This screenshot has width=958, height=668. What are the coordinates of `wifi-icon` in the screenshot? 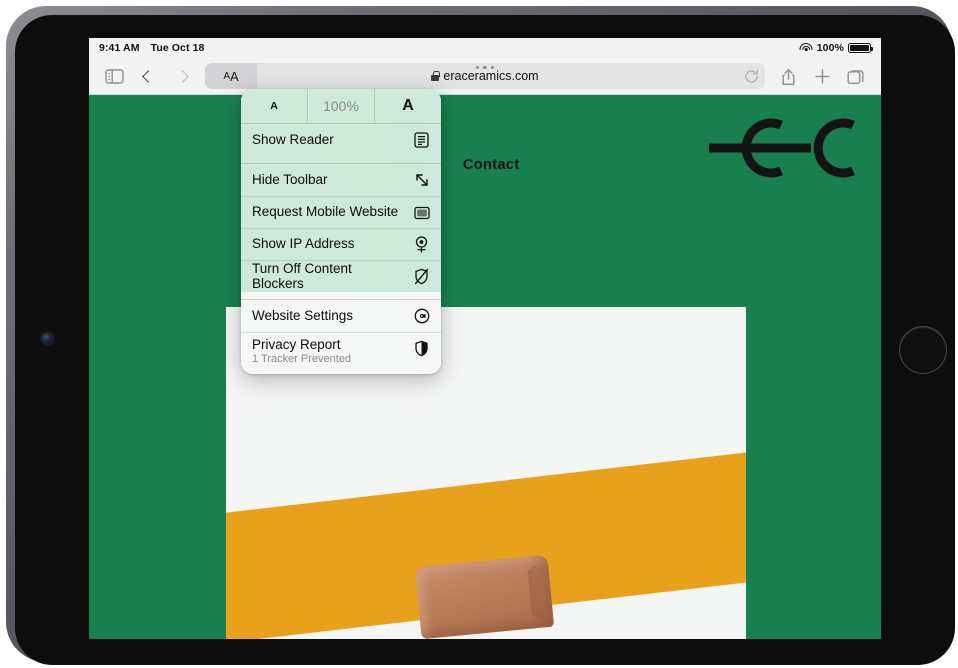 It's located at (806, 48).